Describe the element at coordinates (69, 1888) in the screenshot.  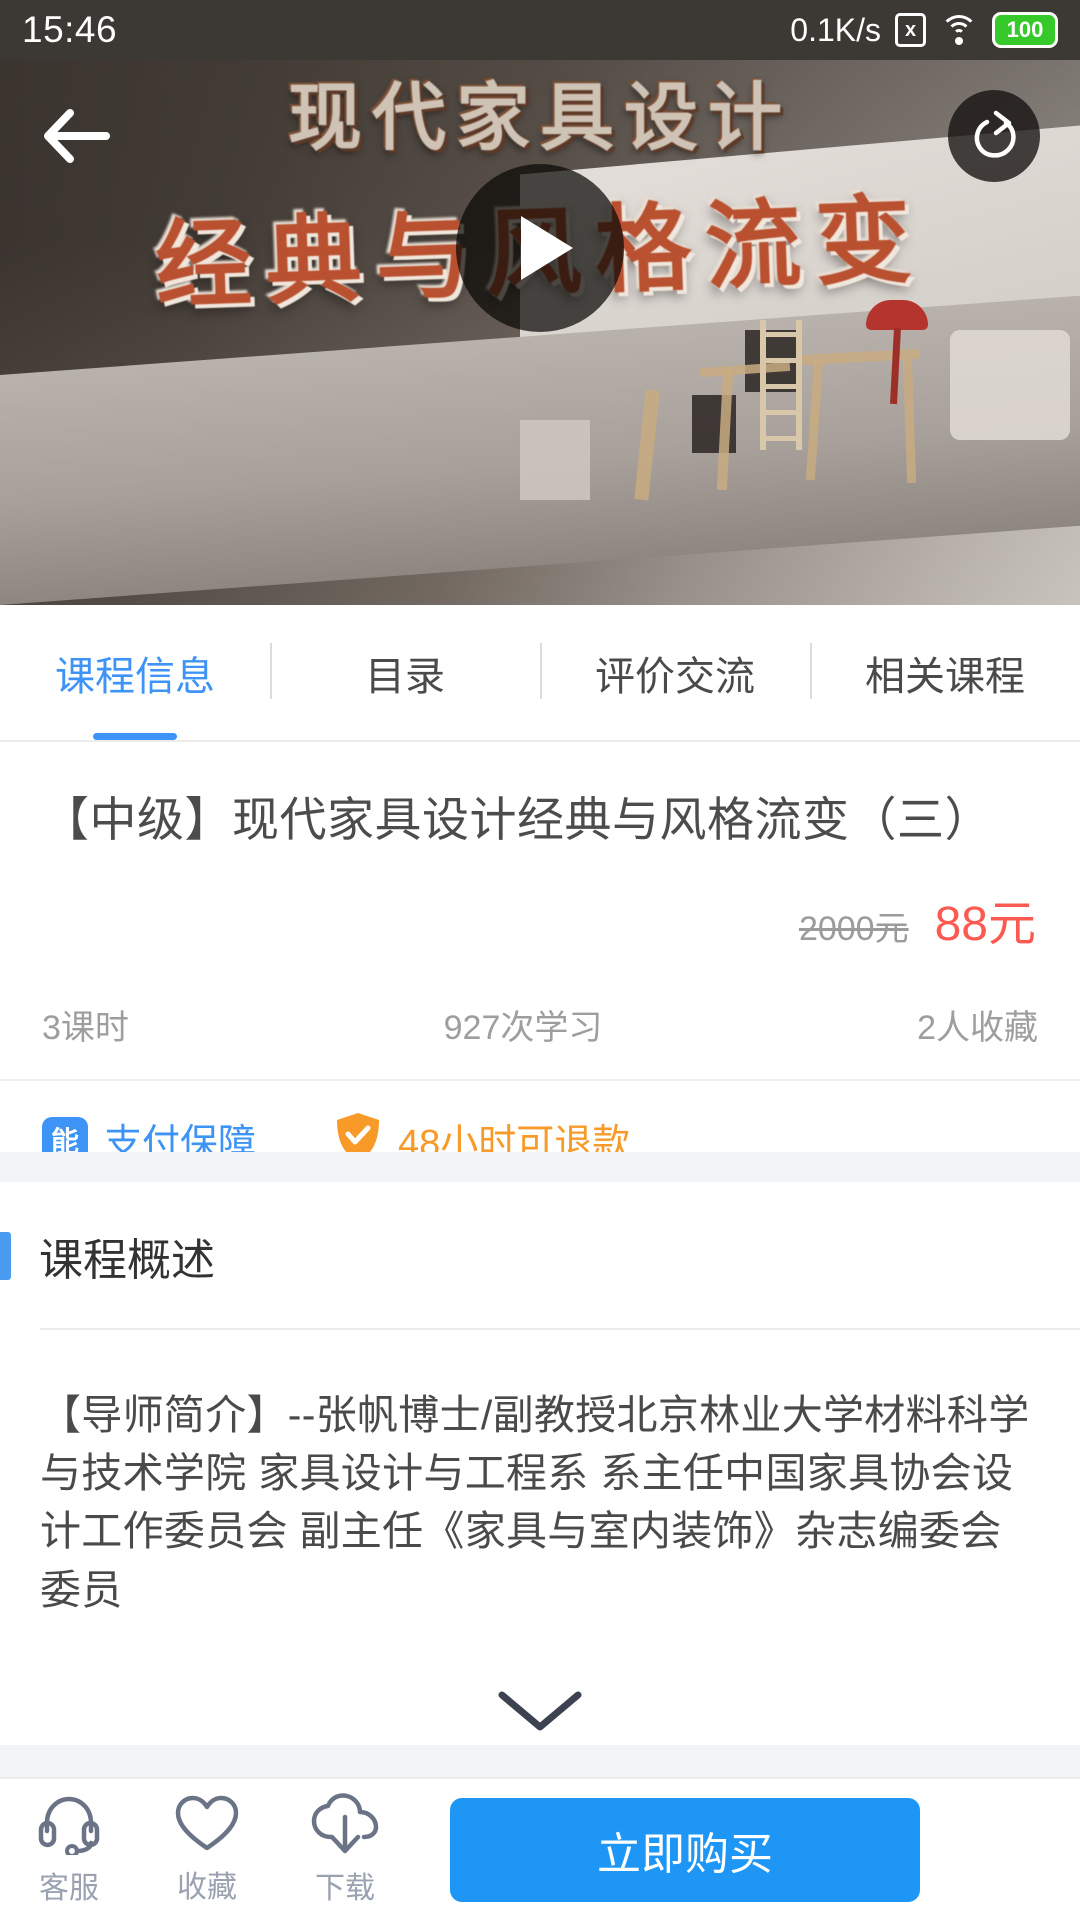
I see `action-label: 客服` at that location.